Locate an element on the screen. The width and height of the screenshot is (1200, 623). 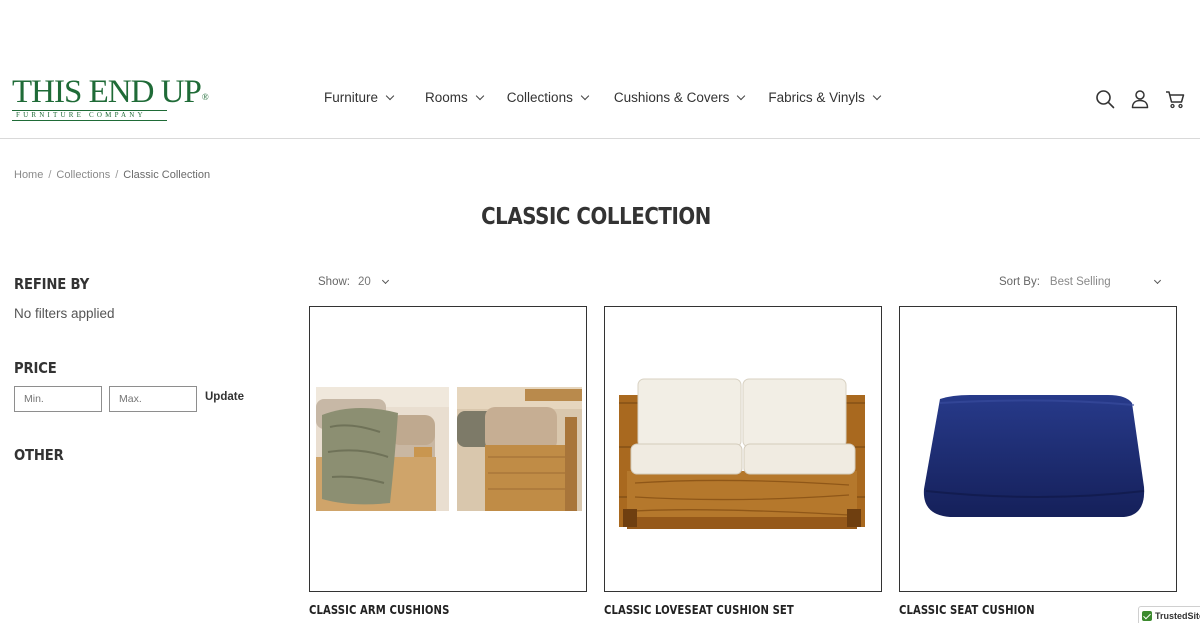
nav-item-label: Rooms is located at coordinates (446, 97).